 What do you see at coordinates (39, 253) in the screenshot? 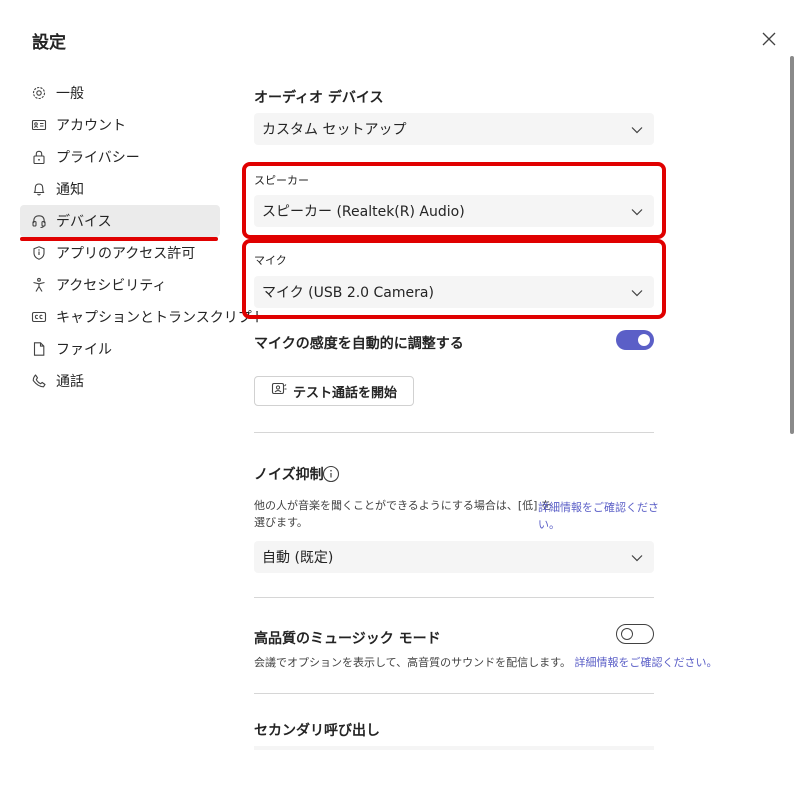
I see `shield-icon` at bounding box center [39, 253].